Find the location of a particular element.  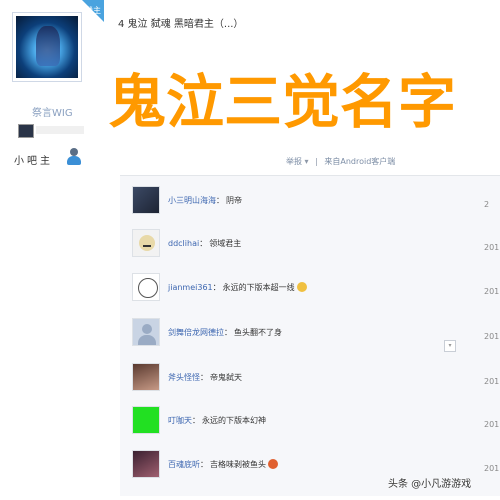

reply-content: 帝鬼弑天 is located at coordinates (226, 377).